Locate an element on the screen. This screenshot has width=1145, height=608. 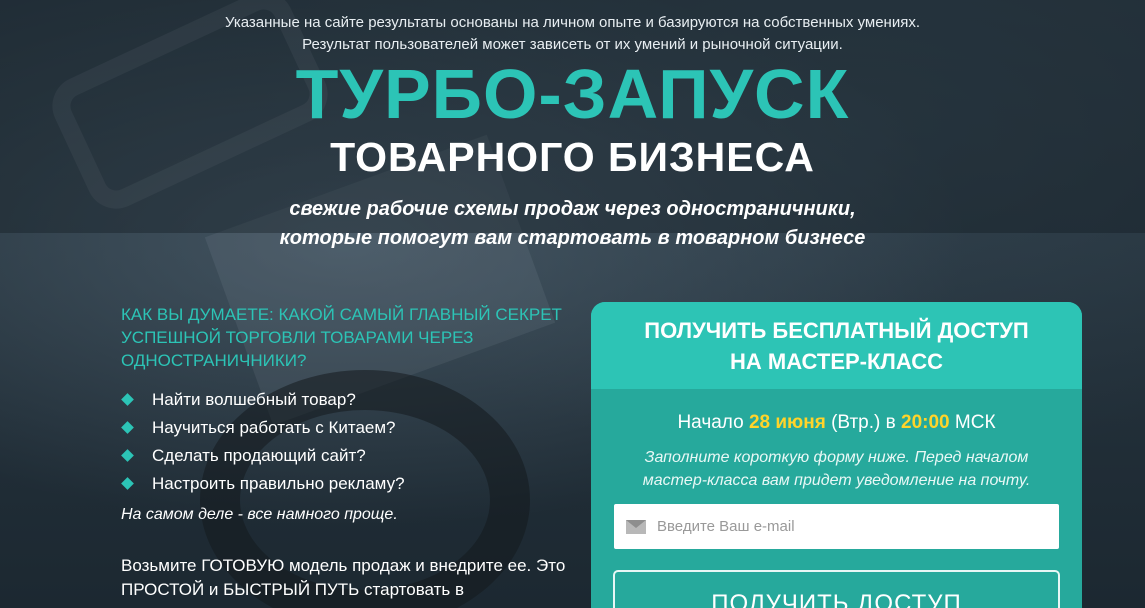
list-item-label: Научиться работать с Китаем? is located at coordinates (274, 427).